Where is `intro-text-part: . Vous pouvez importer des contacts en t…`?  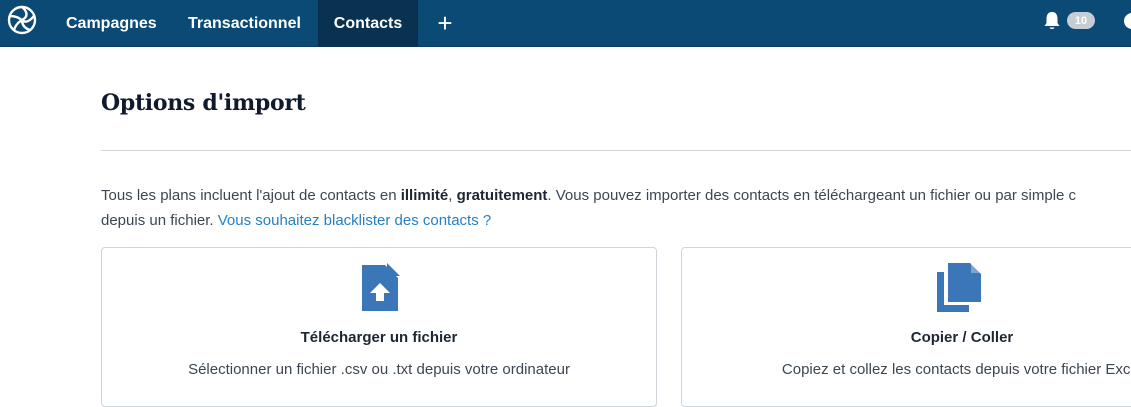
intro-text-part: . Vous pouvez importer des contacts en t… is located at coordinates (812, 195).